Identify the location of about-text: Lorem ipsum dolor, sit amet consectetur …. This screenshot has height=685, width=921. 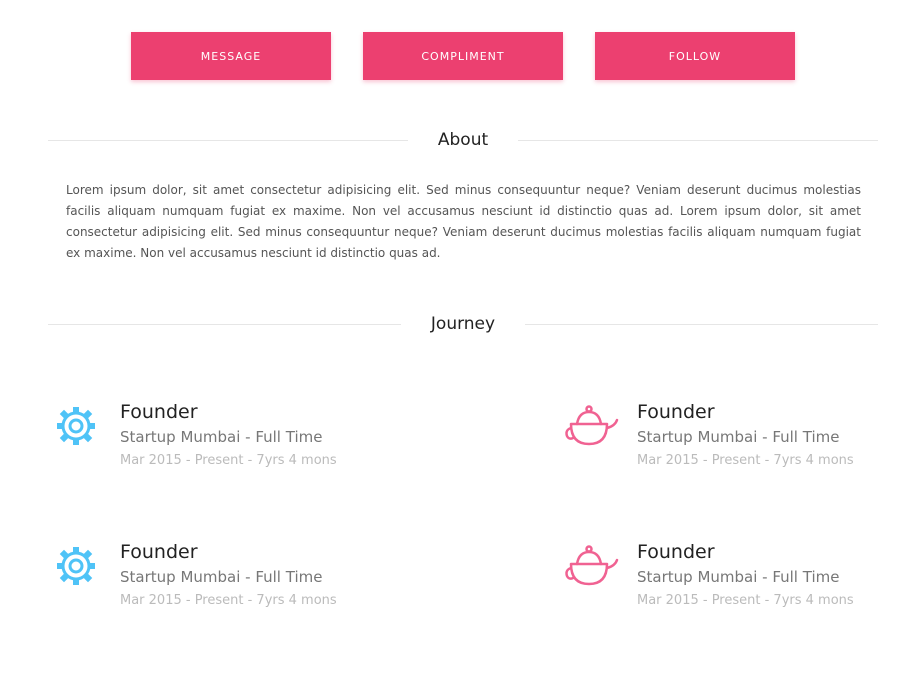
(463, 221).